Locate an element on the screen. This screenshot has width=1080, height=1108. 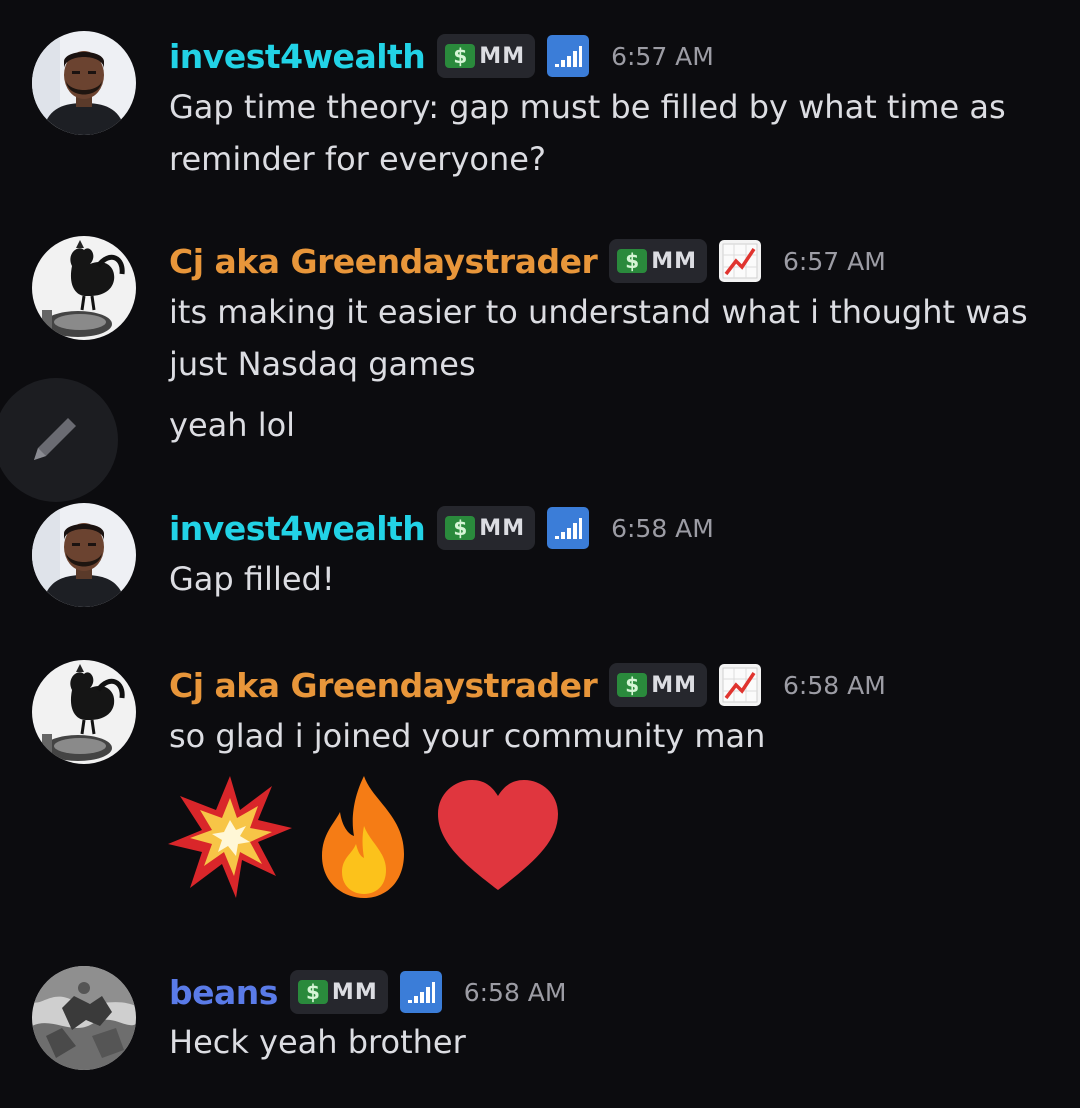
edit-button is located at coordinates (59, 440).